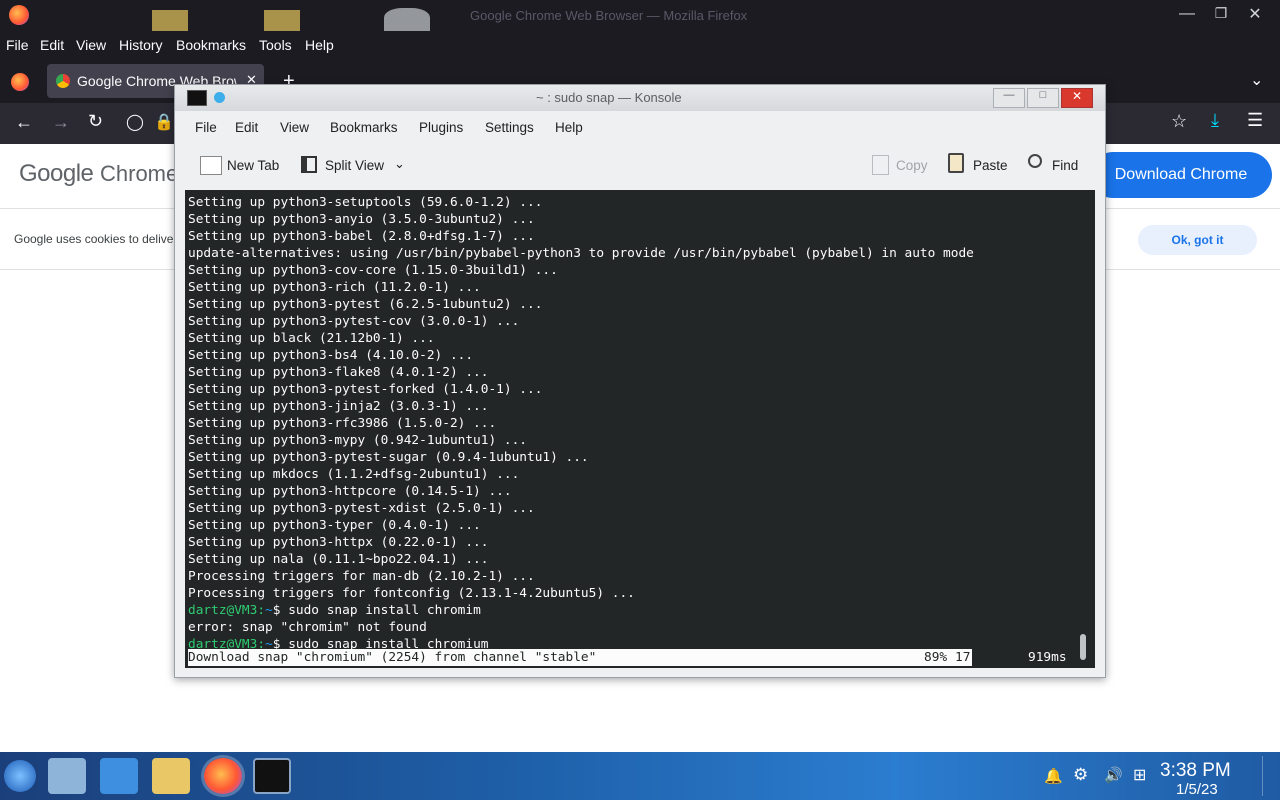  Describe the element at coordinates (20, 82) in the screenshot. I see `firefox-view-icon` at that location.